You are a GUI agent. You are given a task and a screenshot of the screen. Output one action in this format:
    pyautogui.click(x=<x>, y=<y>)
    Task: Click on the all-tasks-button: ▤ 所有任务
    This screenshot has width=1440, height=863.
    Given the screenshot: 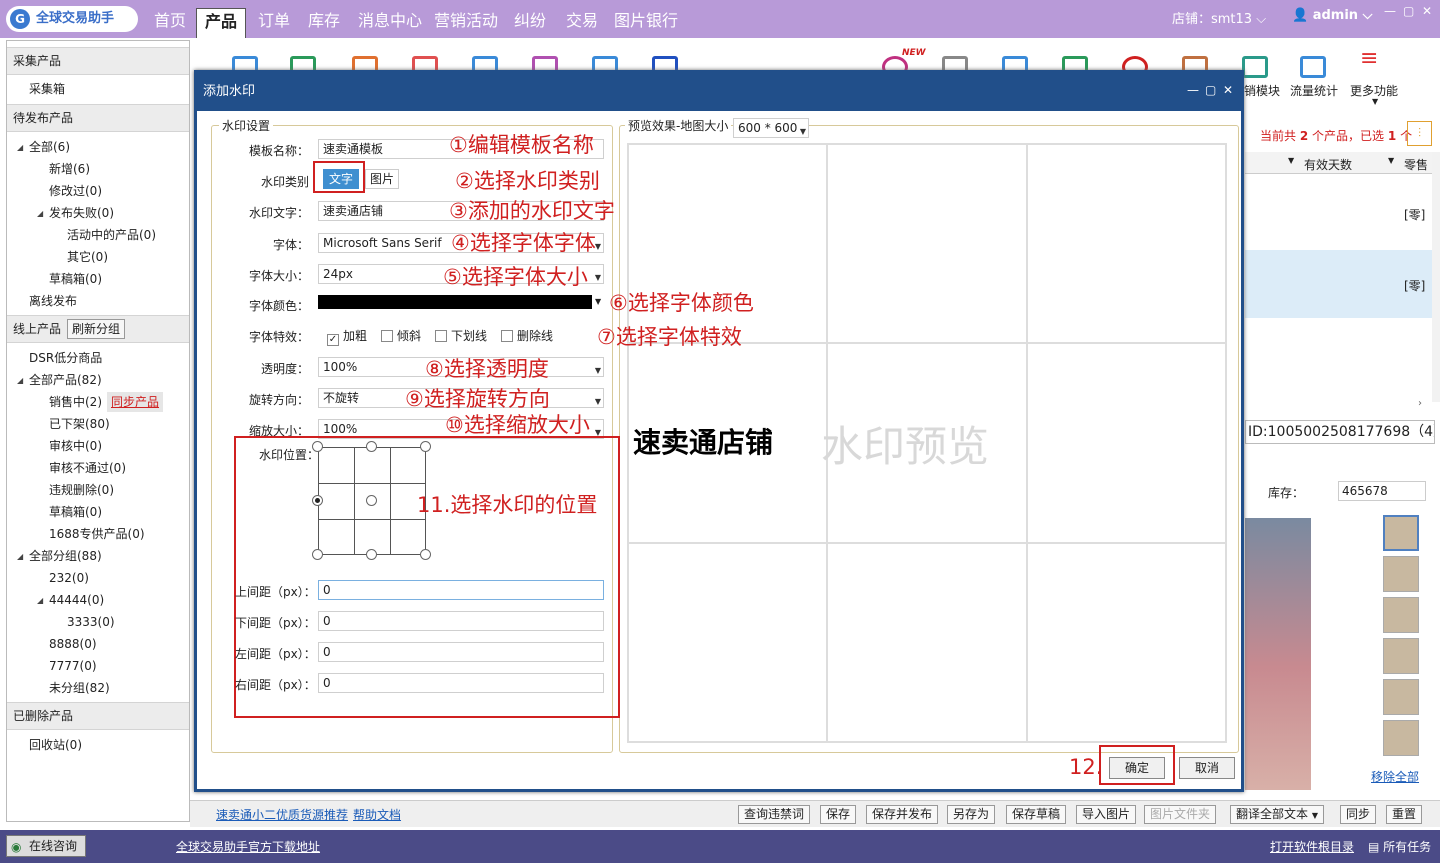 What is the action you would take?
    pyautogui.click(x=1399, y=846)
    